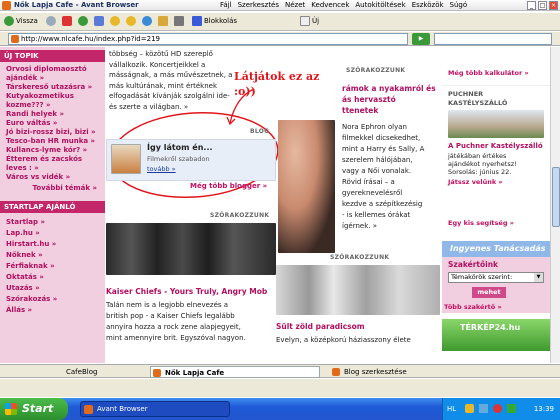 The width and height of the screenshot is (560, 420). I want to click on startlap-link: Utazás », so click(52, 288).